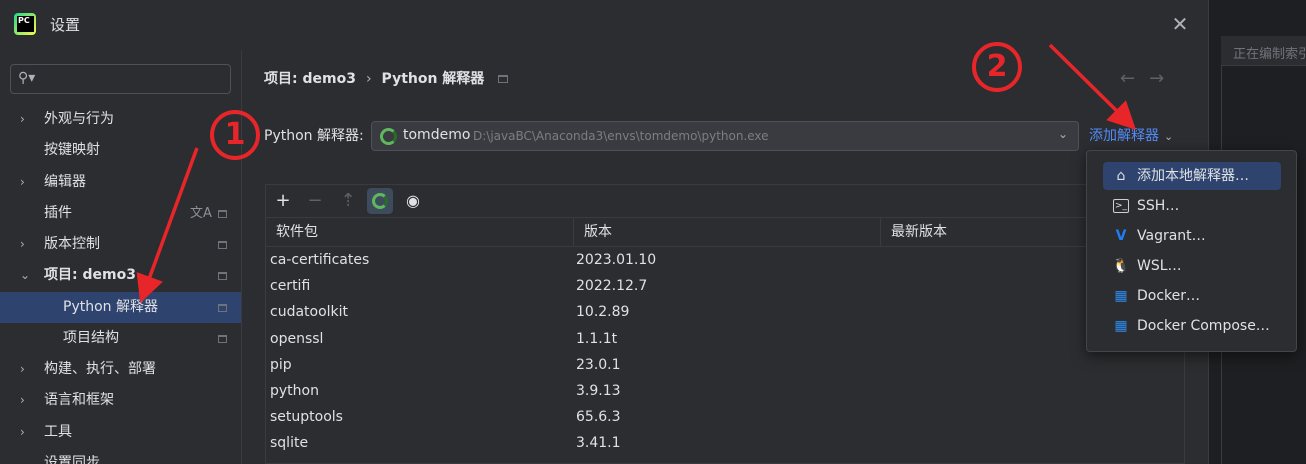 This screenshot has width=1306, height=464. What do you see at coordinates (310, 79) in the screenshot?
I see `breadcrumb-project: 项目: demo3` at bounding box center [310, 79].